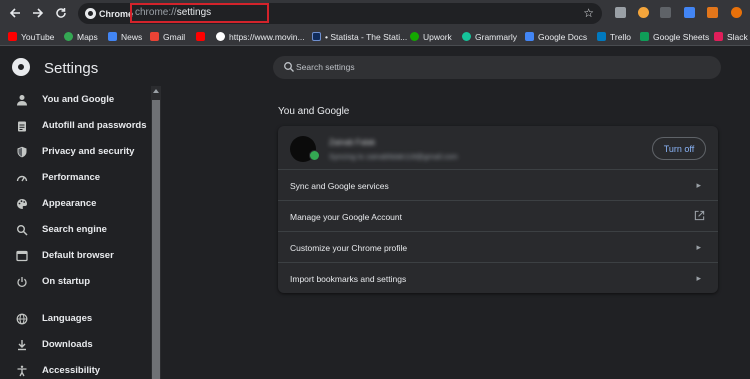 This screenshot has height=379, width=750. Describe the element at coordinates (431, 36) in the screenshot. I see `bookmark-item: Upwork` at that location.